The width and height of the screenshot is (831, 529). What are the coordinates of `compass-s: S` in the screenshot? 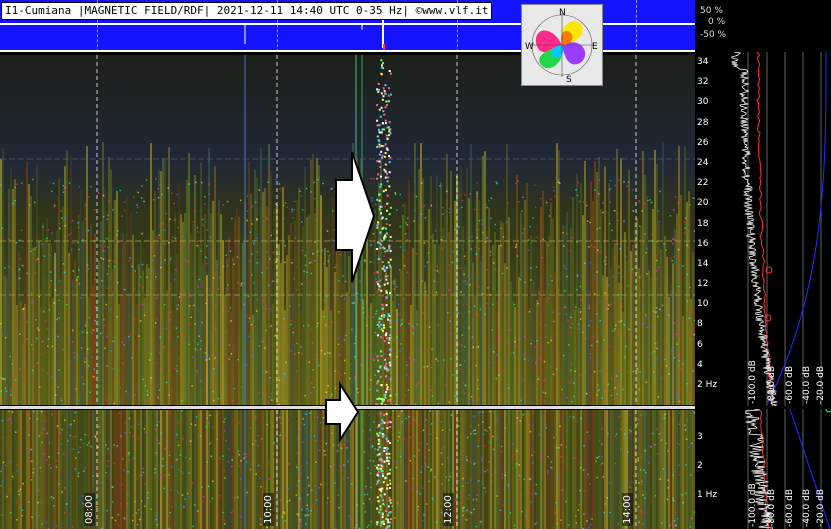 It's located at (569, 80).